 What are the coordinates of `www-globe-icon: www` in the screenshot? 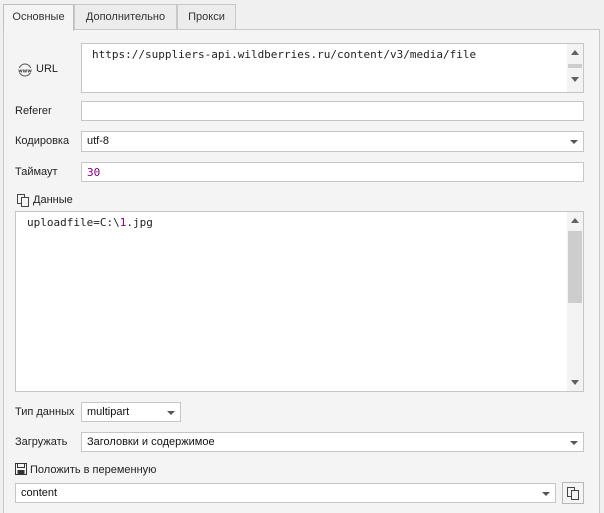 It's located at (25, 70).